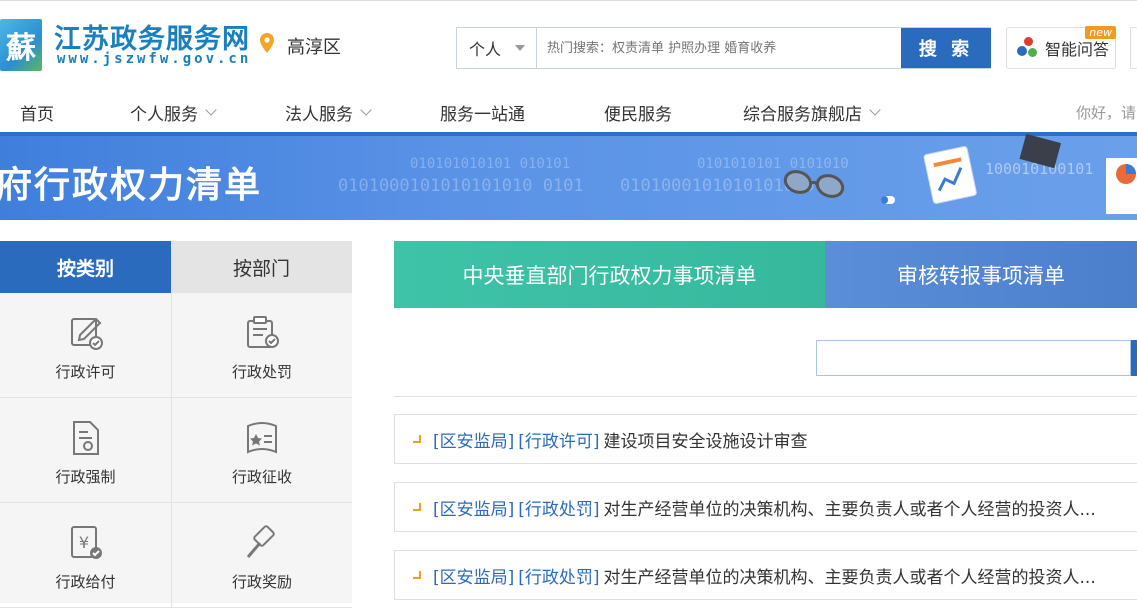 Image resolution: width=1137 pixels, height=608 pixels. I want to click on search-scope-select: 个人, so click(497, 48).